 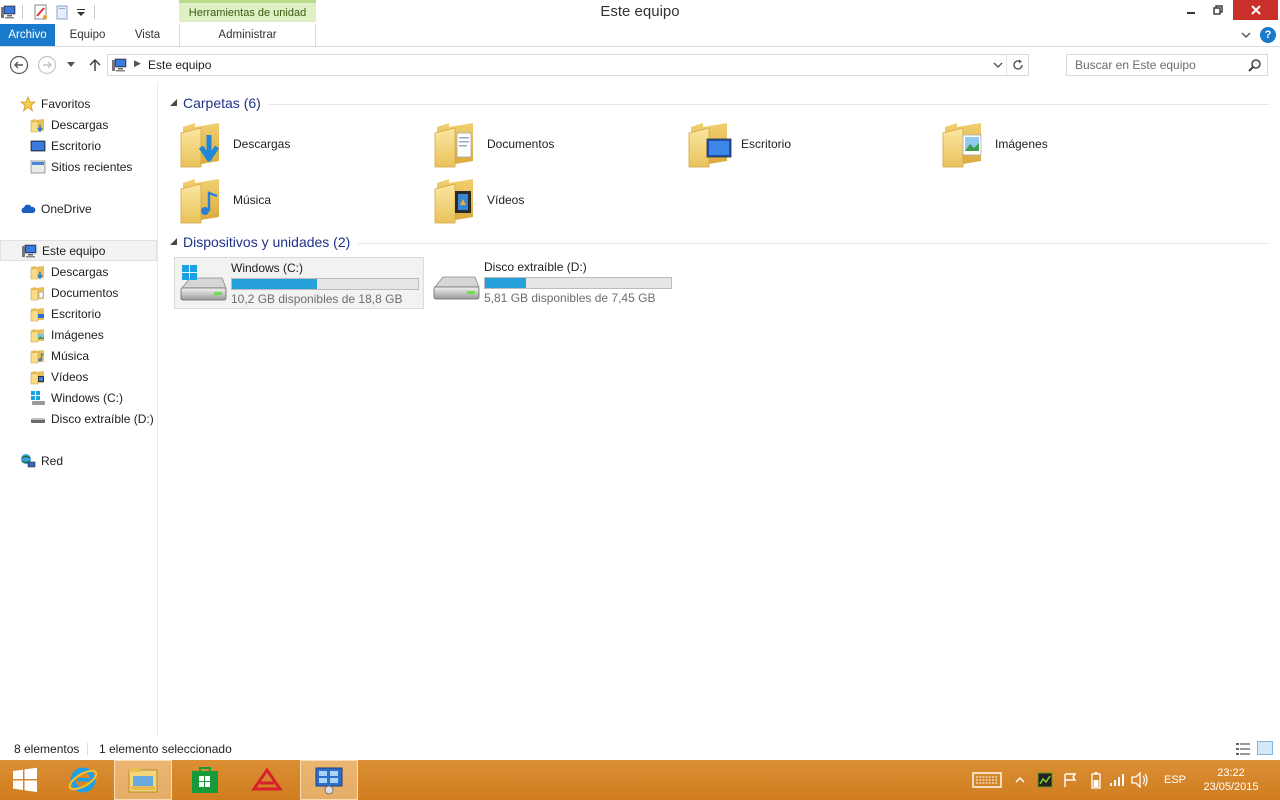 What do you see at coordinates (47, 65) in the screenshot?
I see `forward-button` at bounding box center [47, 65].